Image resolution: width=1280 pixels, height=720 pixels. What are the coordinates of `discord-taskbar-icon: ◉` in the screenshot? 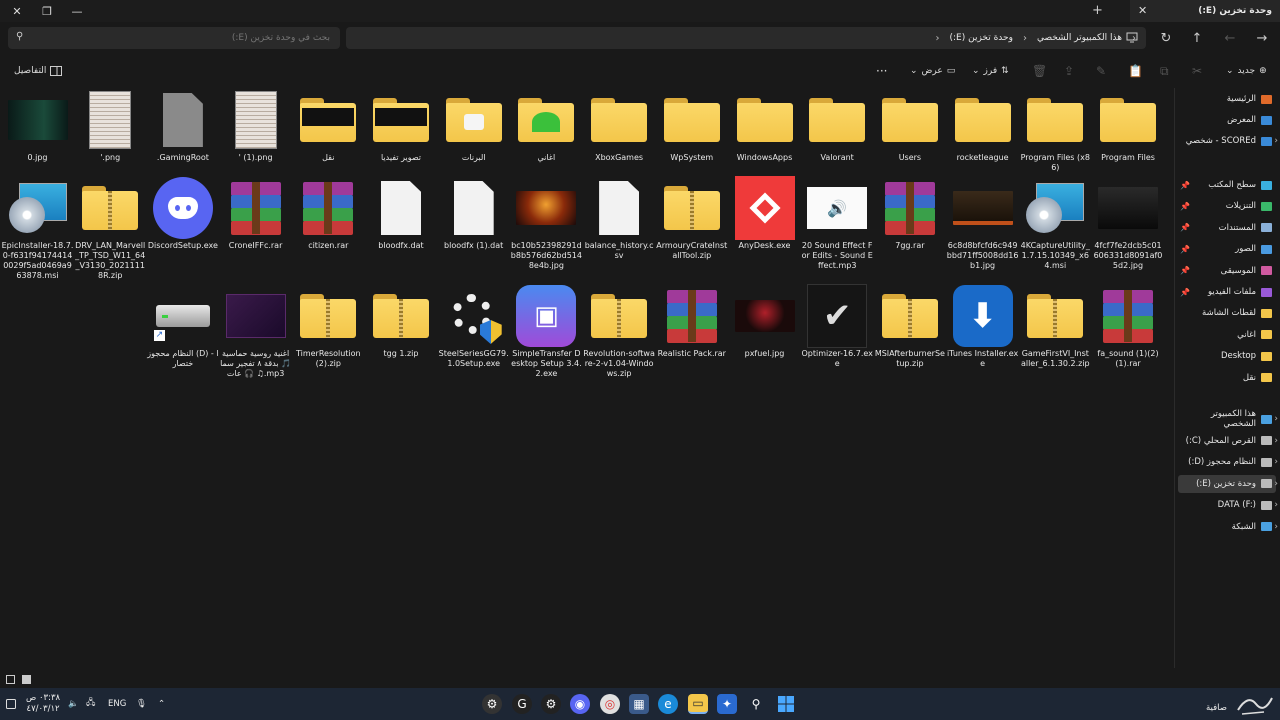 It's located at (580, 704).